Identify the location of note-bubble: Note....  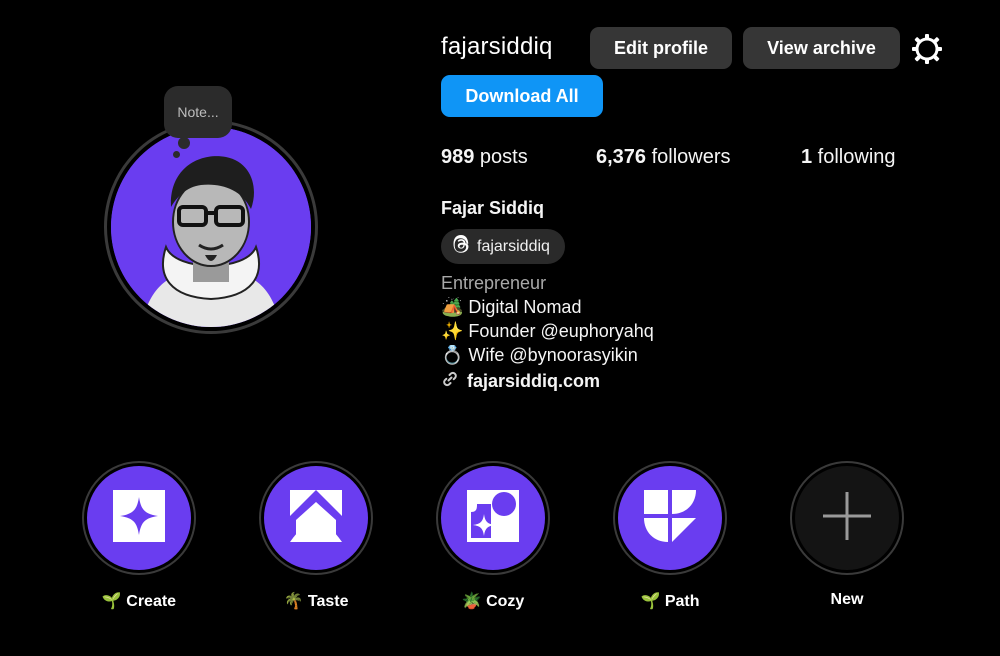
(198, 112).